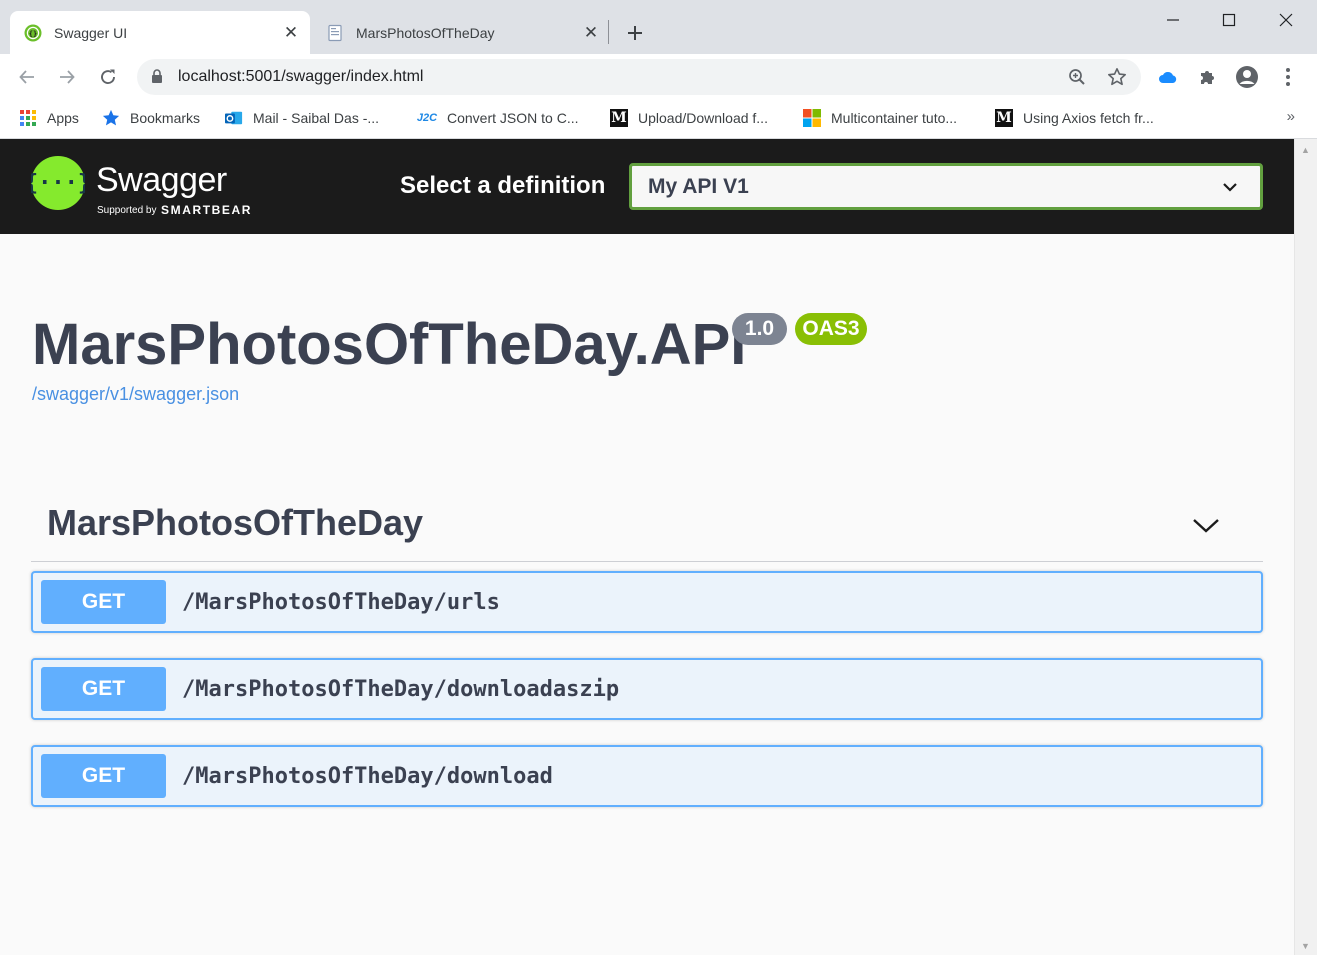  What do you see at coordinates (503, 185) in the screenshot?
I see `select-definition-label: Select a definition` at bounding box center [503, 185].